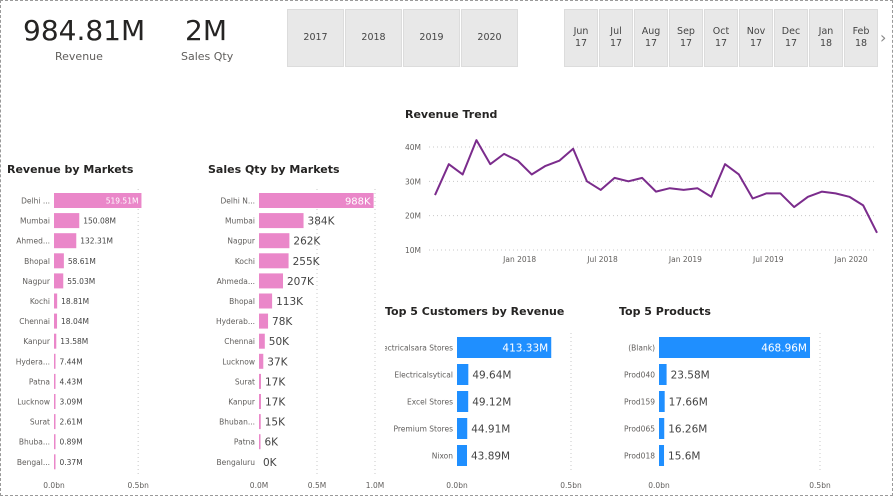  What do you see at coordinates (279, 342) in the screenshot?
I see `data-label: 50K` at bounding box center [279, 342].